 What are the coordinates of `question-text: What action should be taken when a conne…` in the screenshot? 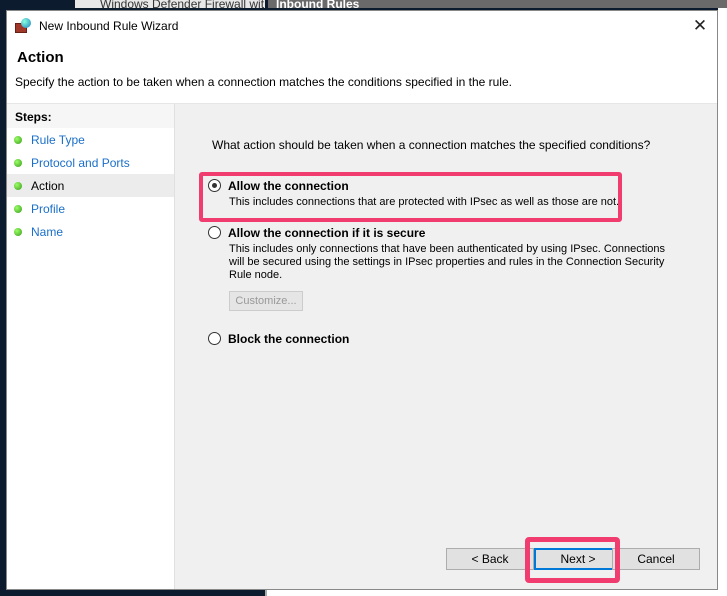 It's located at (431, 145).